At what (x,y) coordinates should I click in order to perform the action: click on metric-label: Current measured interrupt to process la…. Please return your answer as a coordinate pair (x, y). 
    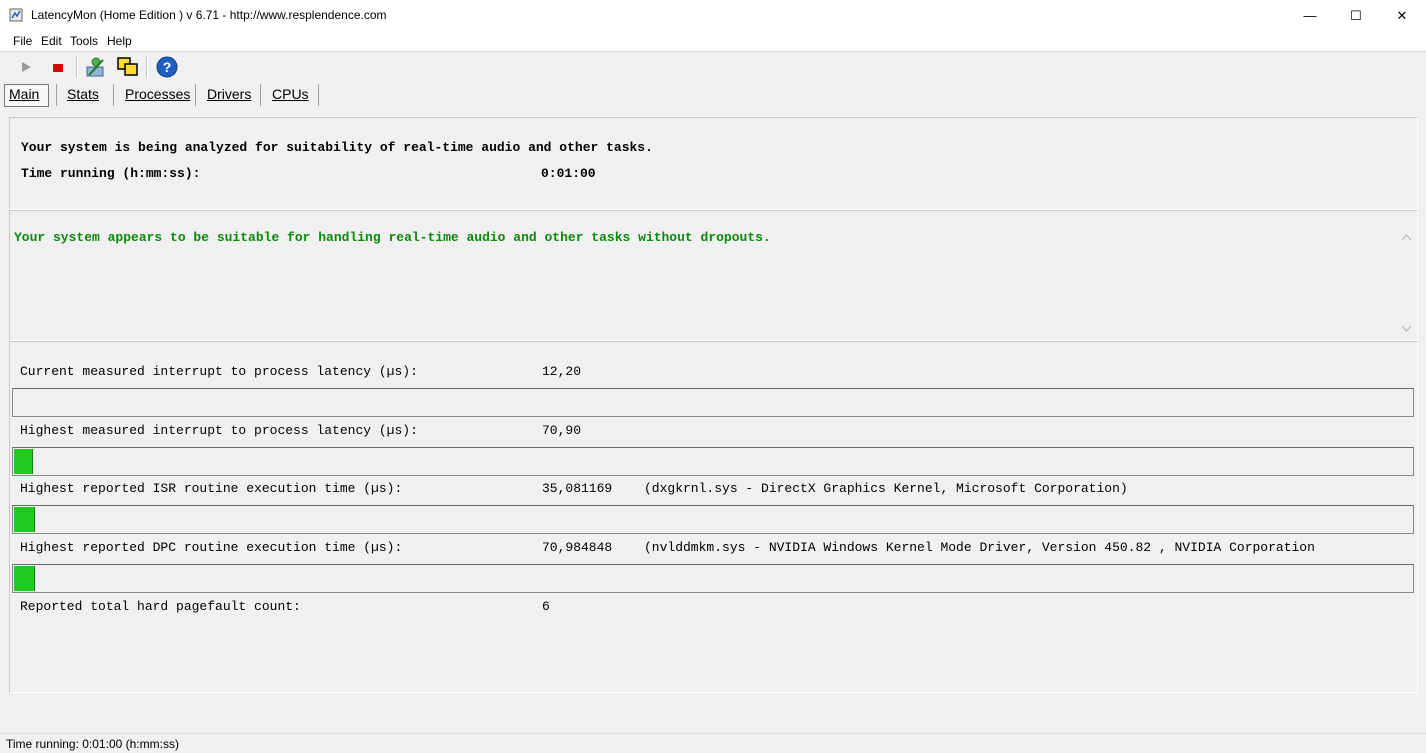
    Looking at the image, I should click on (219, 371).